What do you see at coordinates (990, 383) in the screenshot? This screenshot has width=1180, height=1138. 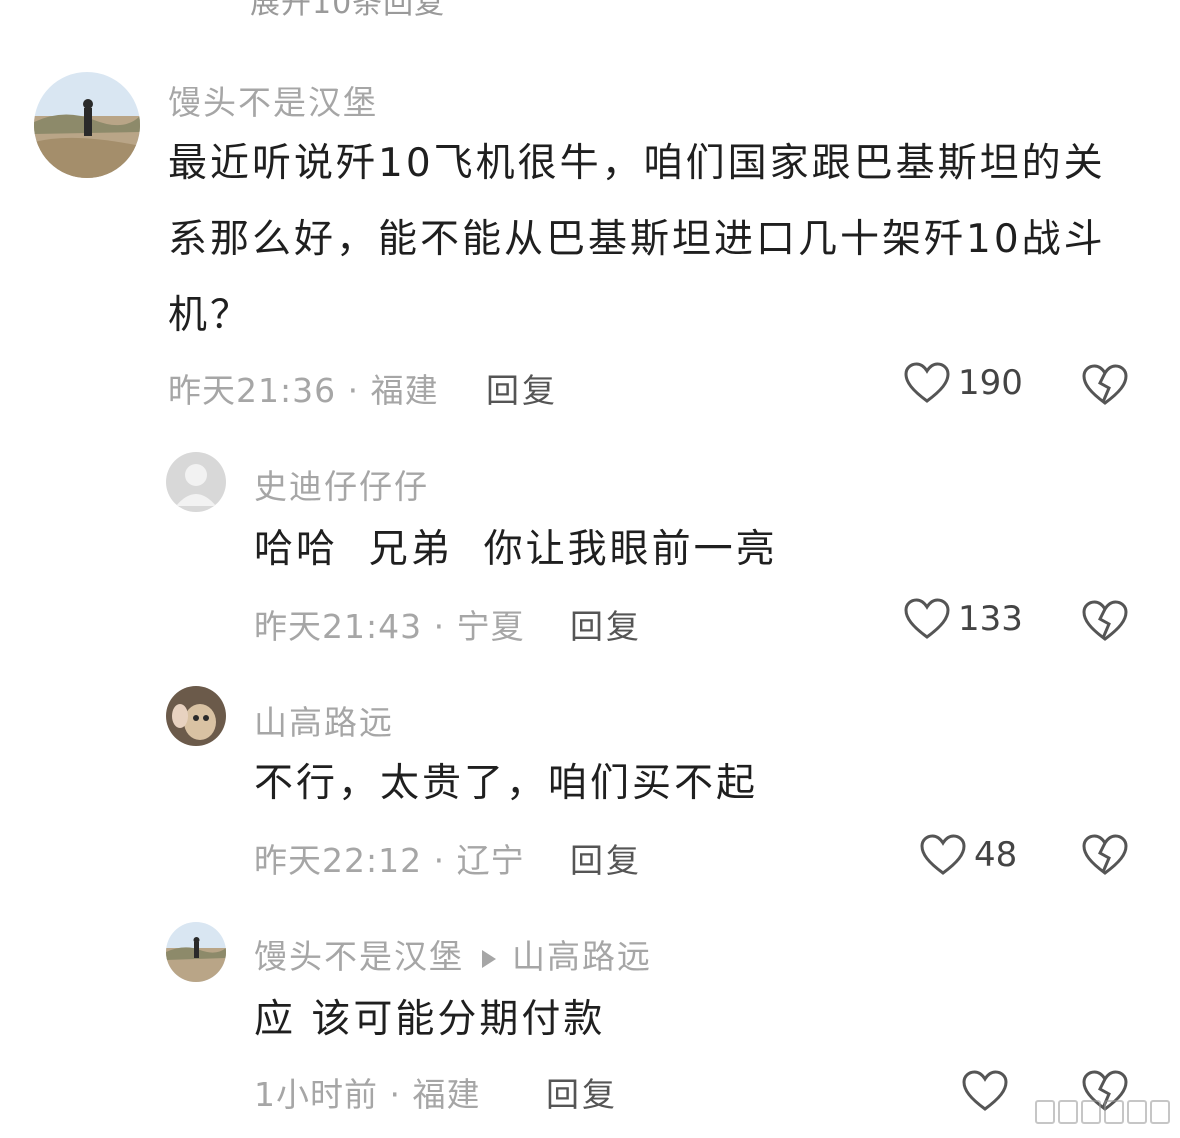 I see `like-count: 190` at bounding box center [990, 383].